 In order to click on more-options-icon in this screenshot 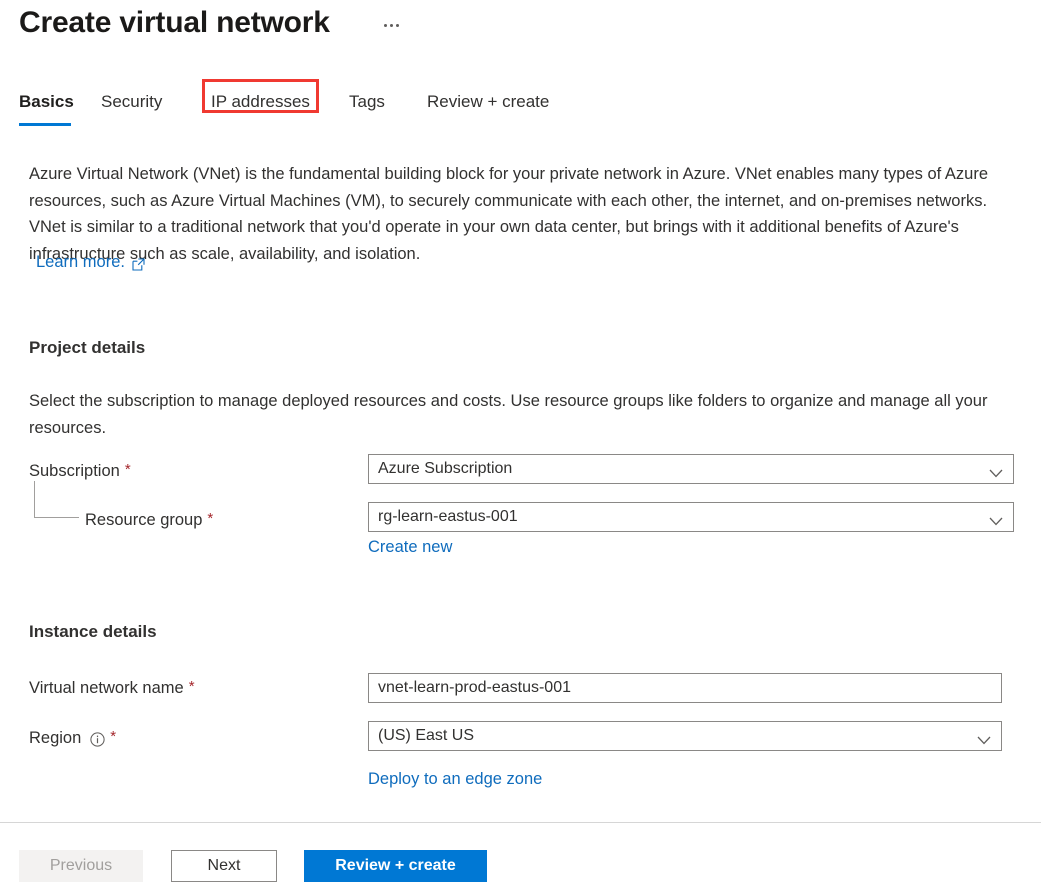, I will do `click(391, 25)`.